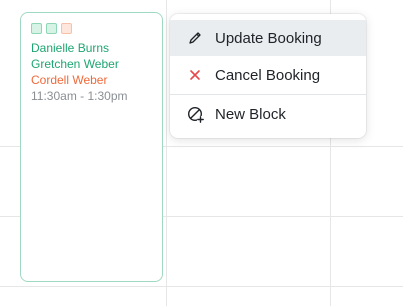 This screenshot has height=306, width=403. I want to click on pencil-icon, so click(195, 38).